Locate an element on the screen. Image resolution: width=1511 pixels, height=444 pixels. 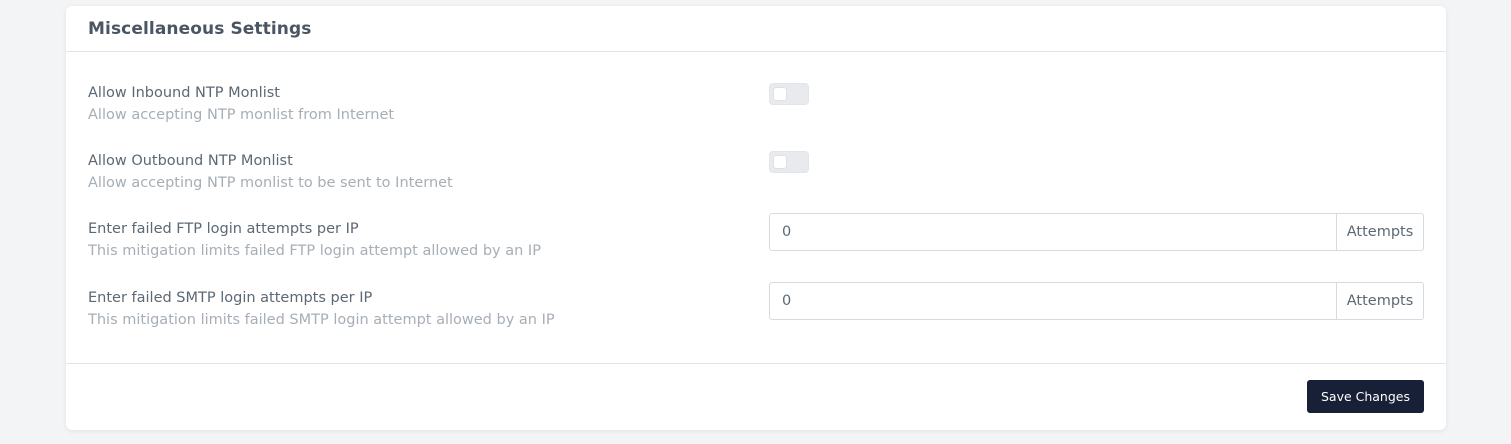
smtp-attempts-suffix: Attempts is located at coordinates (1379, 301).